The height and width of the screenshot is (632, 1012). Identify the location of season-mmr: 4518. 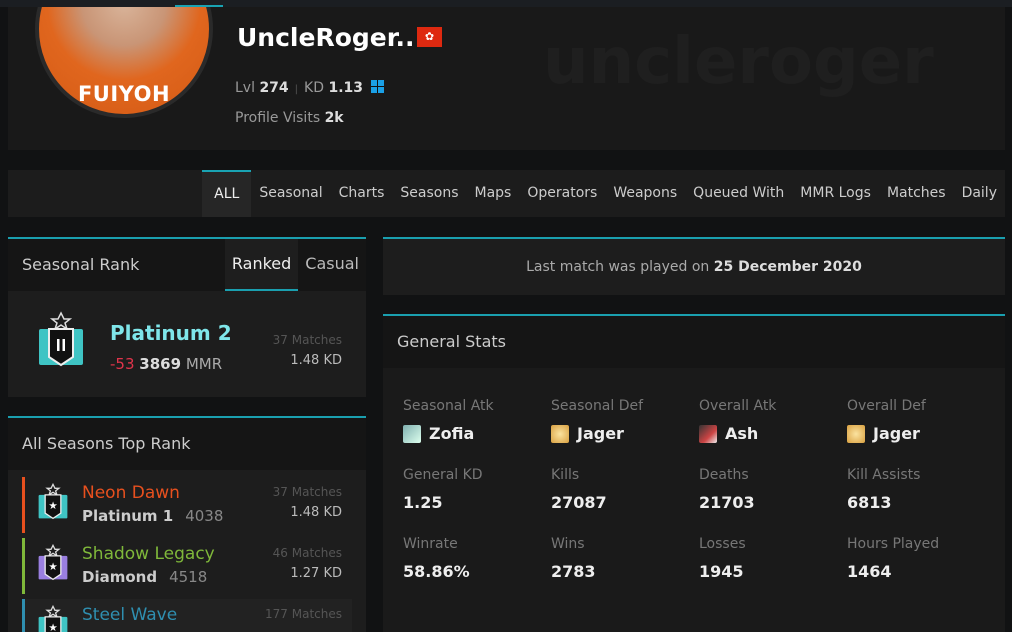
(188, 577).